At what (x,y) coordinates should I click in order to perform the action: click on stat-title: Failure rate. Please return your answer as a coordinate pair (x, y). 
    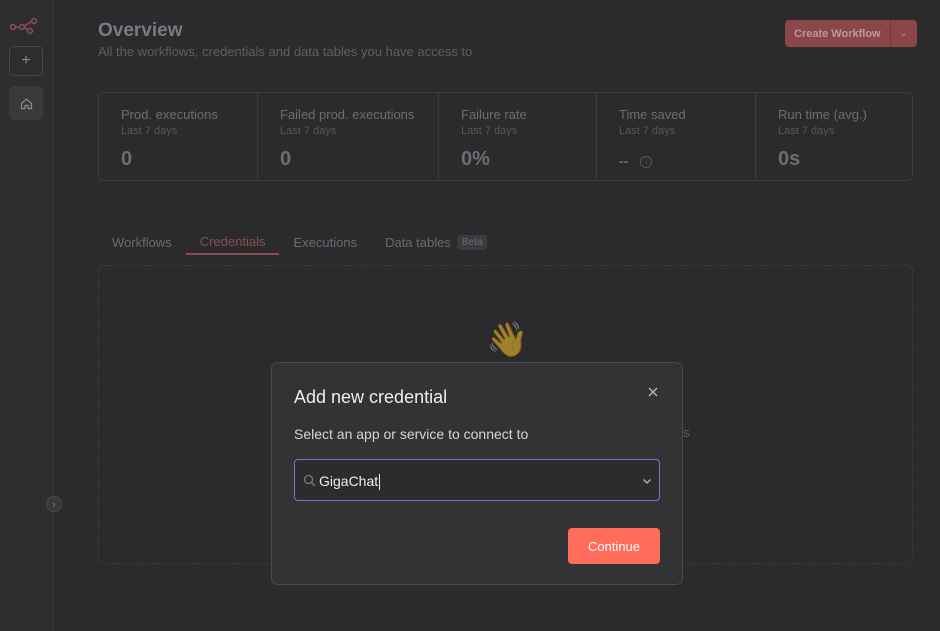
    Looking at the image, I should click on (494, 114).